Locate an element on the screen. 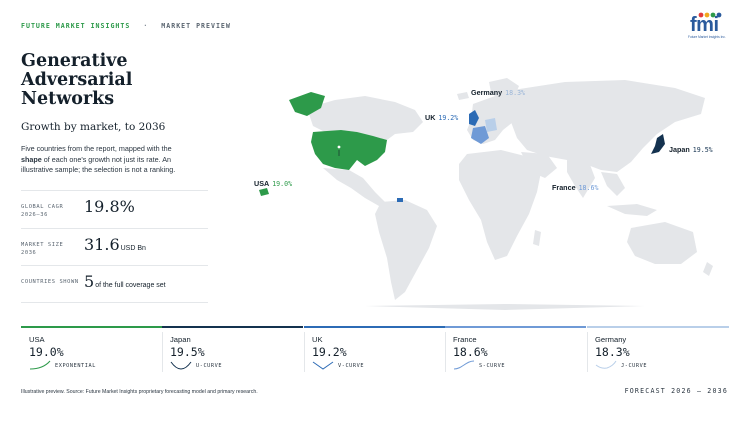 This screenshot has height=421, width=750. map-label-country: USA is located at coordinates (262, 183).